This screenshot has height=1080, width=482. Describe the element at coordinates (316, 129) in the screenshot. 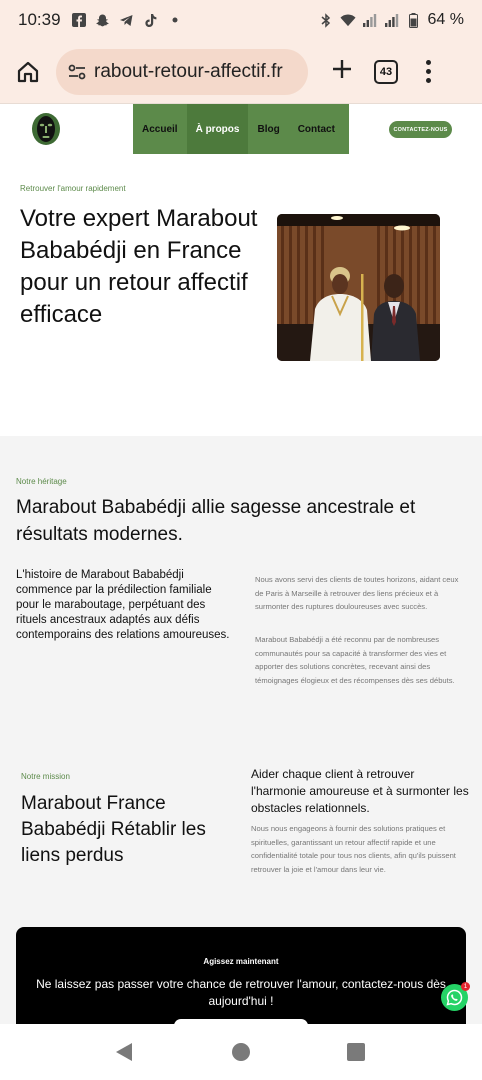

I see `nav-contact: Contact` at that location.